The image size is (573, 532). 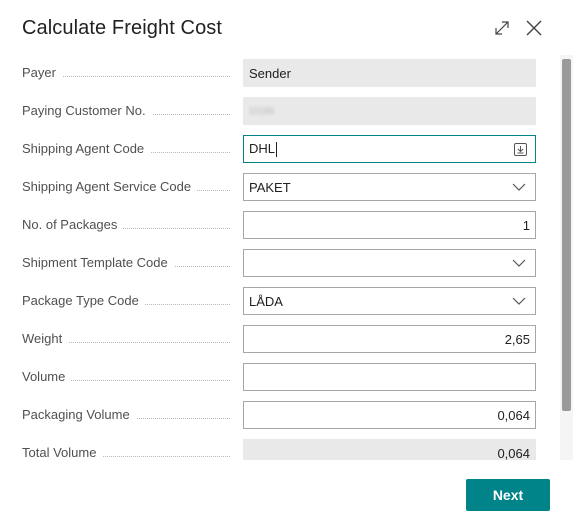 I want to click on package-type-code-label: Package Type Code, so click(x=129, y=300).